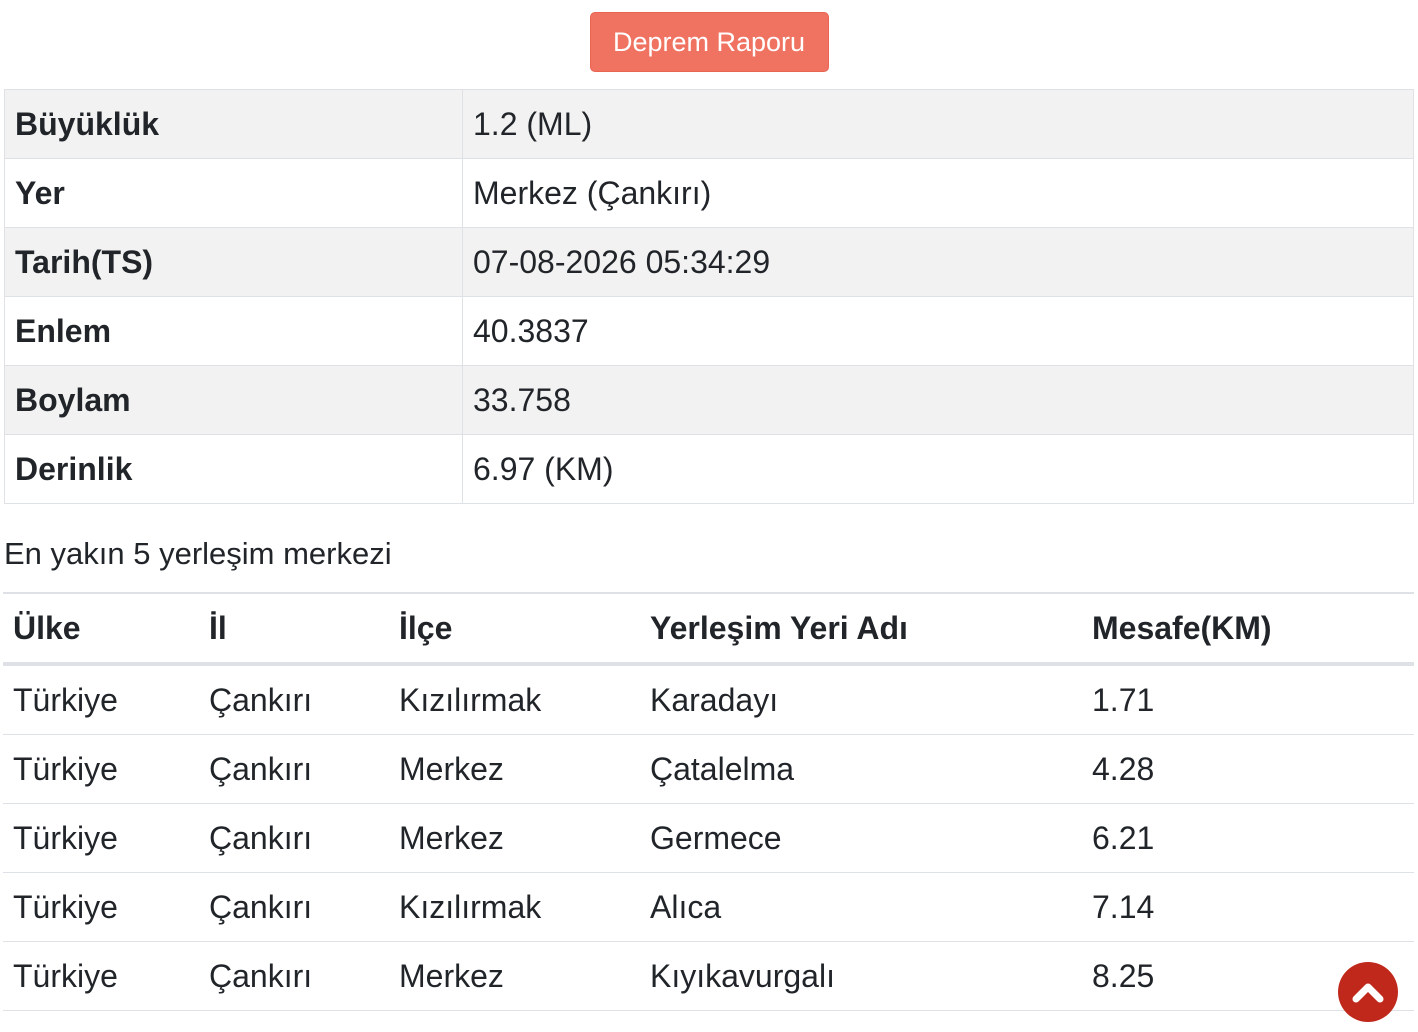 The image size is (1418, 1032). Describe the element at coordinates (938, 124) in the screenshot. I see `detail-value: 1.2 (ML)` at that location.